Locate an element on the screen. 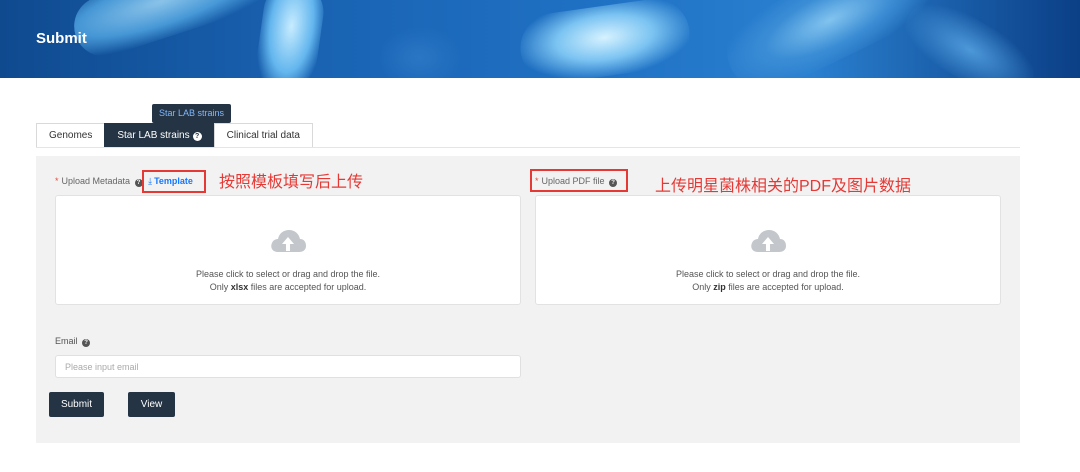  dropzone-accepted-types: Only zip files are accepted for upload. is located at coordinates (768, 287).